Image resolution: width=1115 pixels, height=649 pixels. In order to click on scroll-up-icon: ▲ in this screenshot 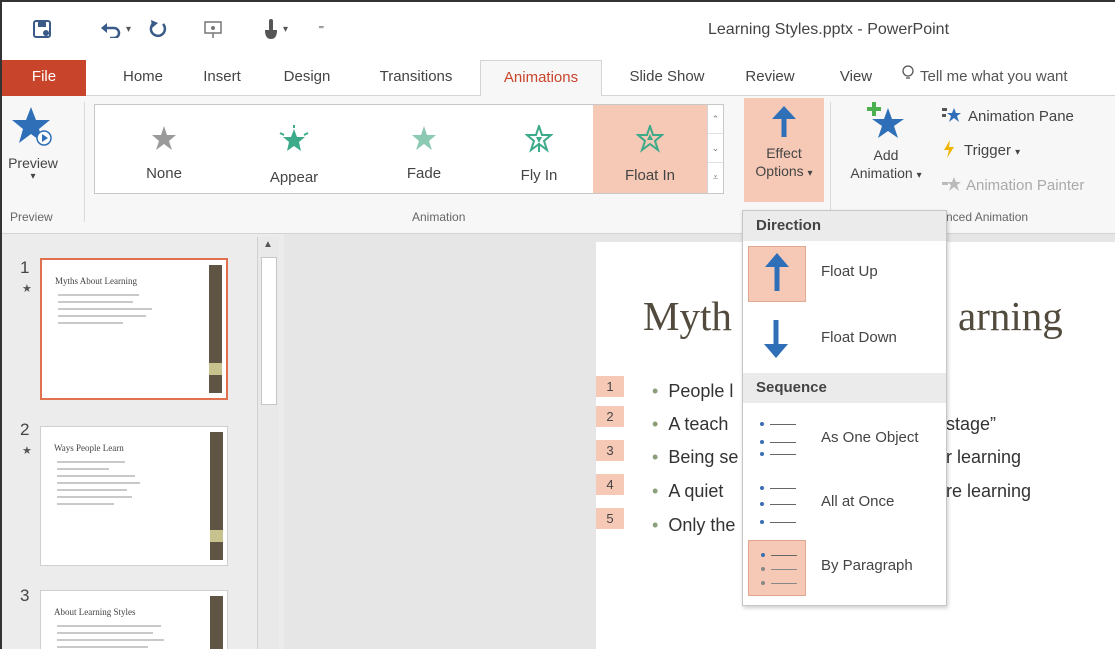, I will do `click(268, 244)`.